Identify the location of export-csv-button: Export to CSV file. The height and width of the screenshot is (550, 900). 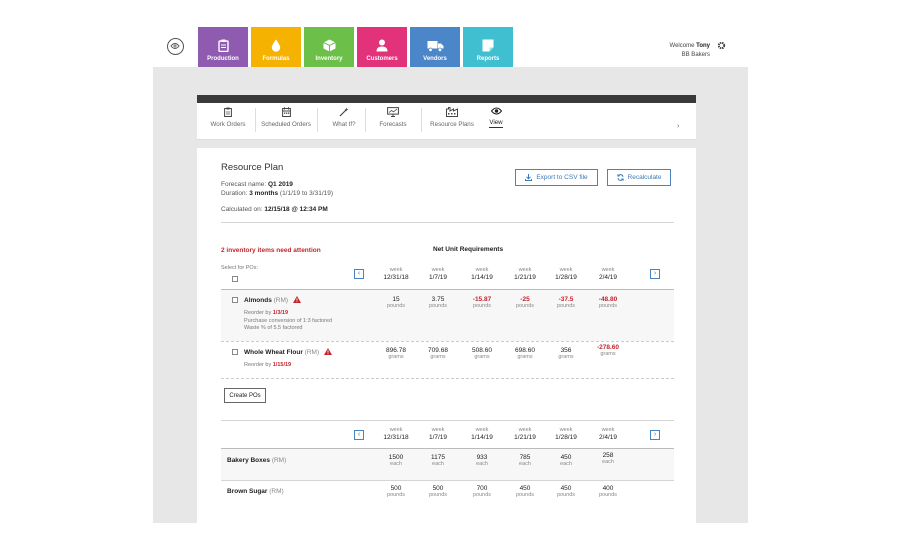
(556, 177).